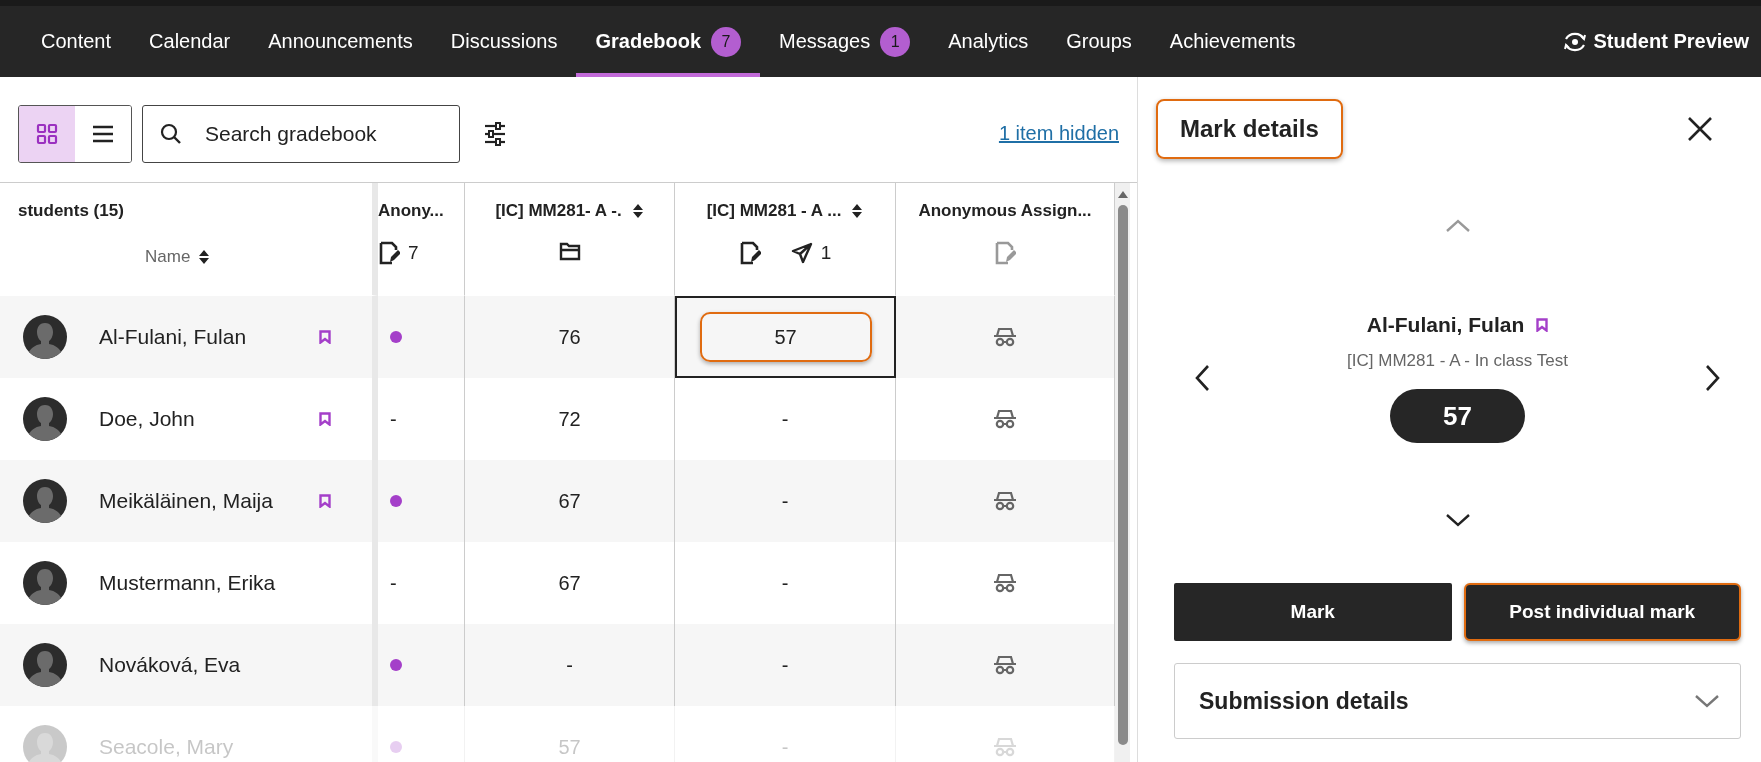  What do you see at coordinates (495, 133) in the screenshot?
I see `filter-sliders-icon` at bounding box center [495, 133].